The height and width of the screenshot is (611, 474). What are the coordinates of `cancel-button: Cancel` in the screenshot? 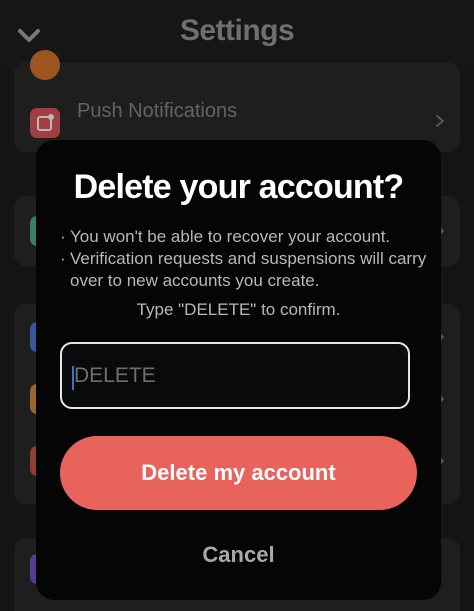 It's located at (238, 555).